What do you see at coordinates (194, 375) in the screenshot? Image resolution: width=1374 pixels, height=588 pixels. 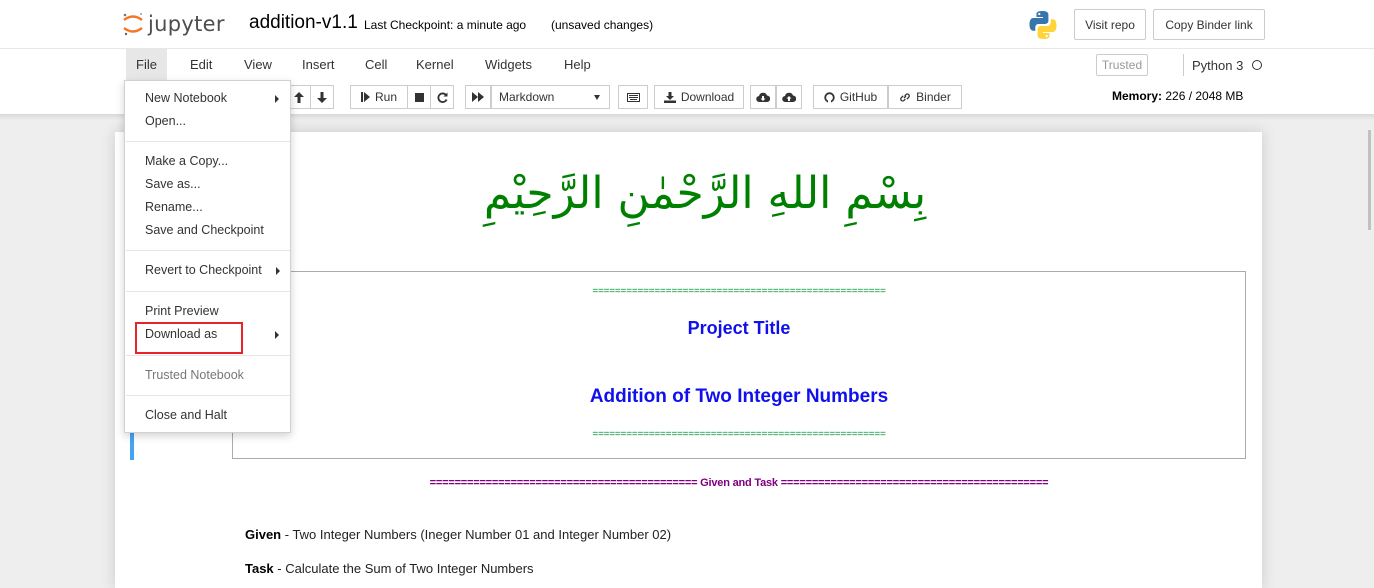 I see `menu-item-trusted-notebook: Trusted Notebook` at bounding box center [194, 375].